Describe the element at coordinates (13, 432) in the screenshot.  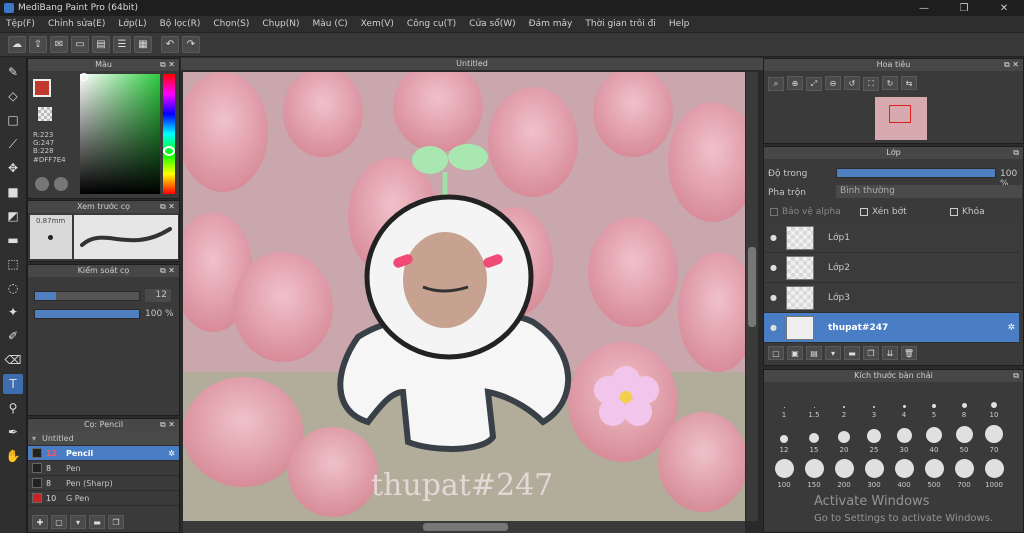
I see `eyedropper-tool-icon: ✒` at that location.